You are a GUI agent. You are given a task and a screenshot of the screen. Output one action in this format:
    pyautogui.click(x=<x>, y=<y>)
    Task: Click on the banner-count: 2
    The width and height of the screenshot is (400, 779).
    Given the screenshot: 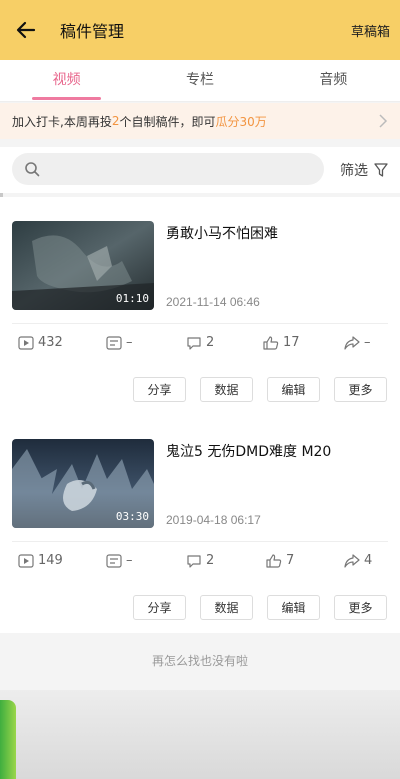 What is the action you would take?
    pyautogui.click(x=115, y=121)
    